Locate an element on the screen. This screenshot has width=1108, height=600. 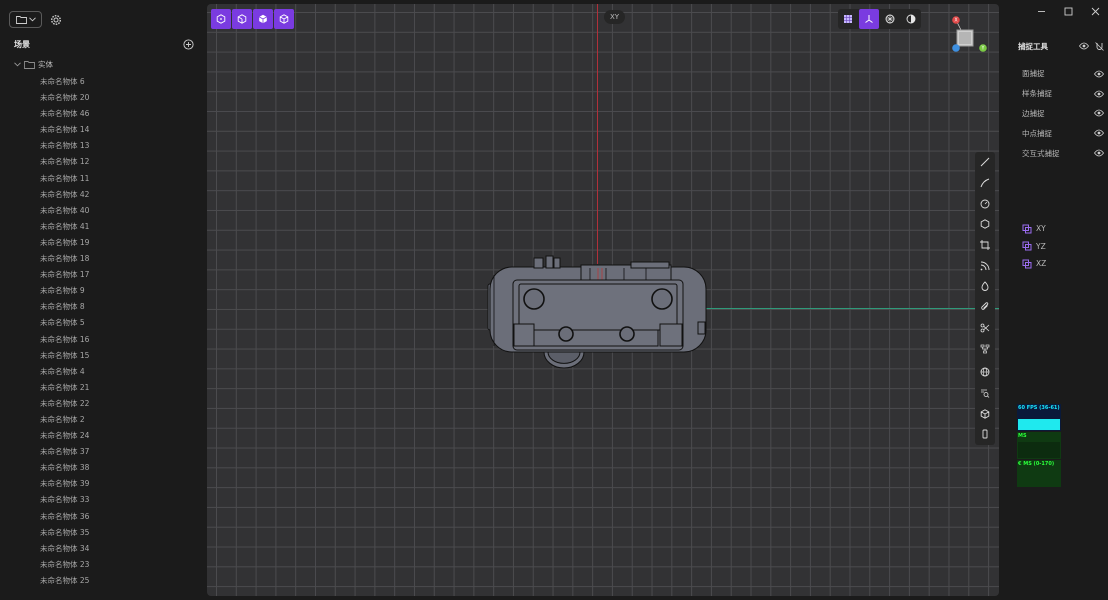
scene-title: 场景 is located at coordinates (22, 44).